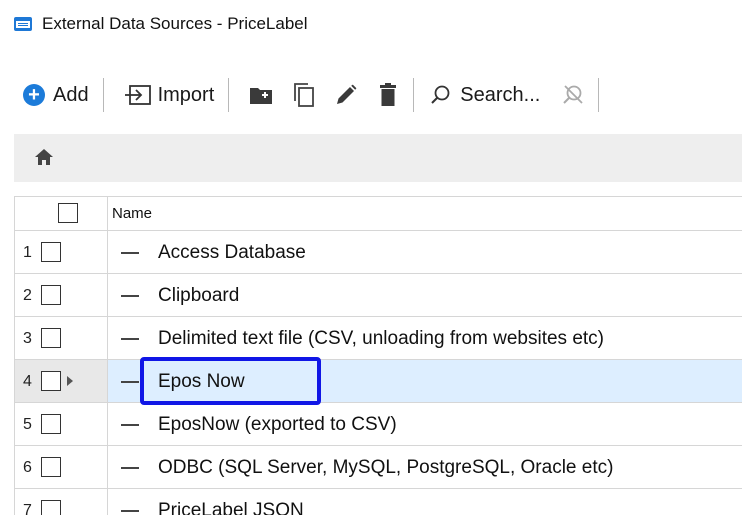  I want to click on row-gutter: 1, so click(61, 252).